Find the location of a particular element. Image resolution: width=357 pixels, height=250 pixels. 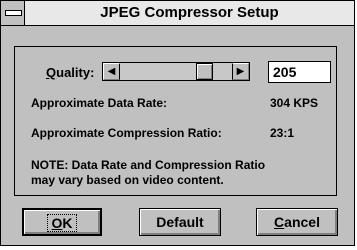

quality-value-field: 205 is located at coordinates (299, 72).